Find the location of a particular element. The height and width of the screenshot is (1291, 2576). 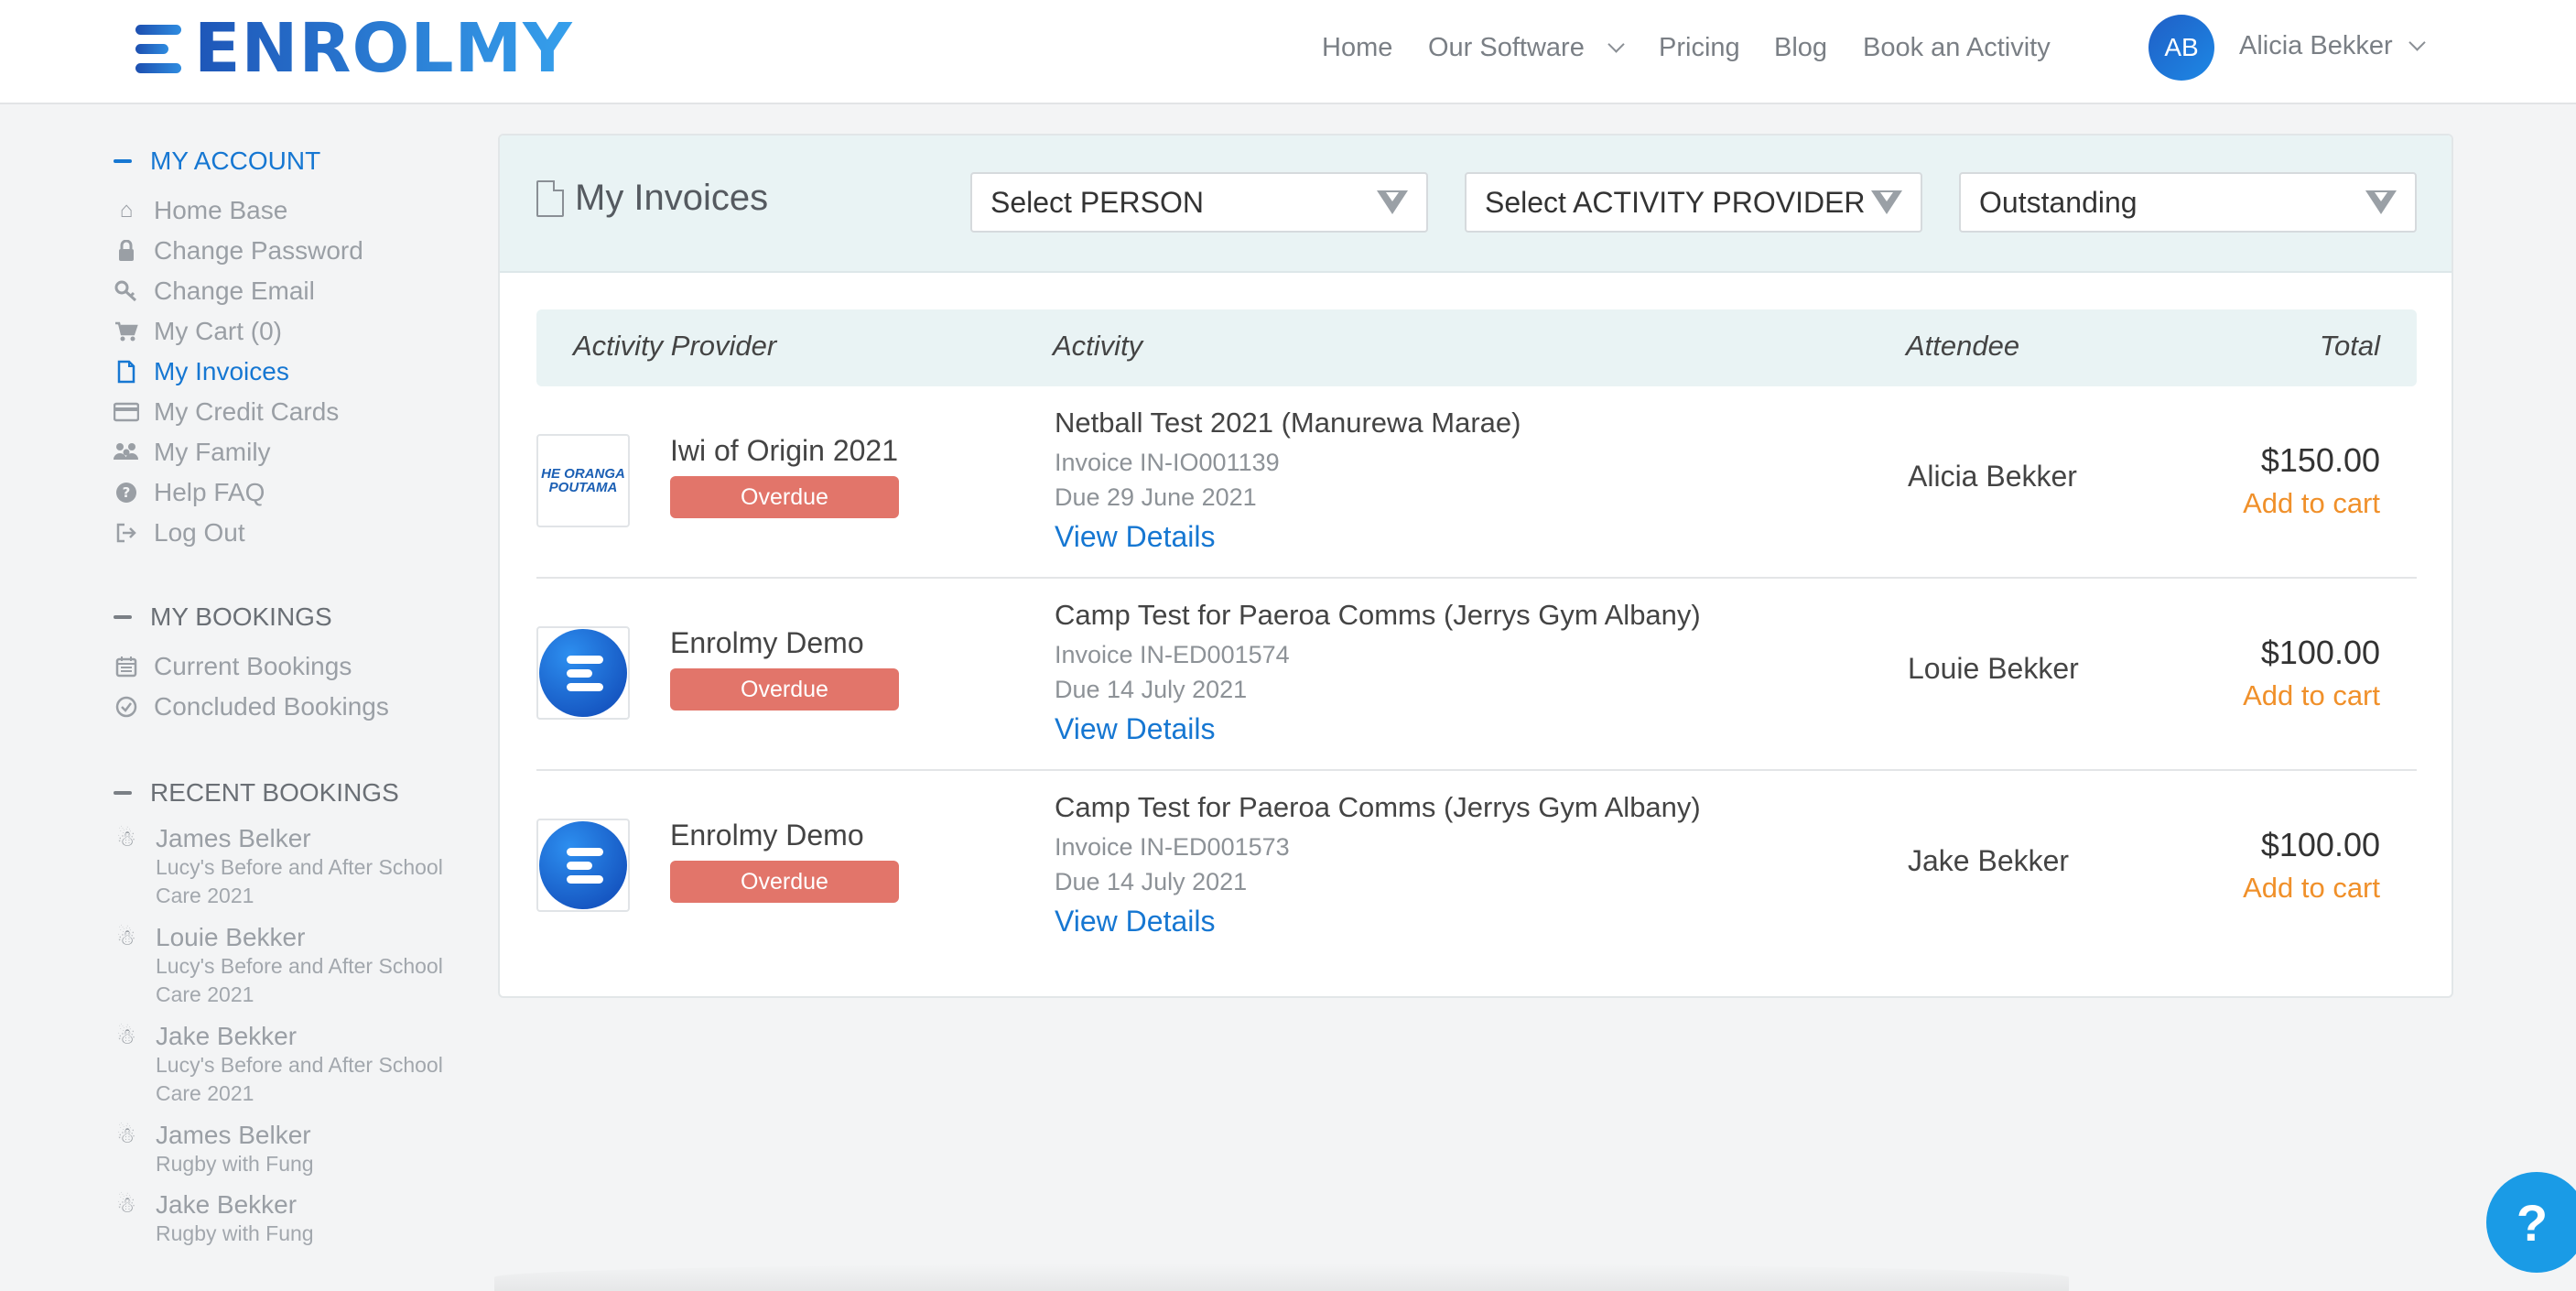

logo-mark-icon is located at coordinates (162, 49).